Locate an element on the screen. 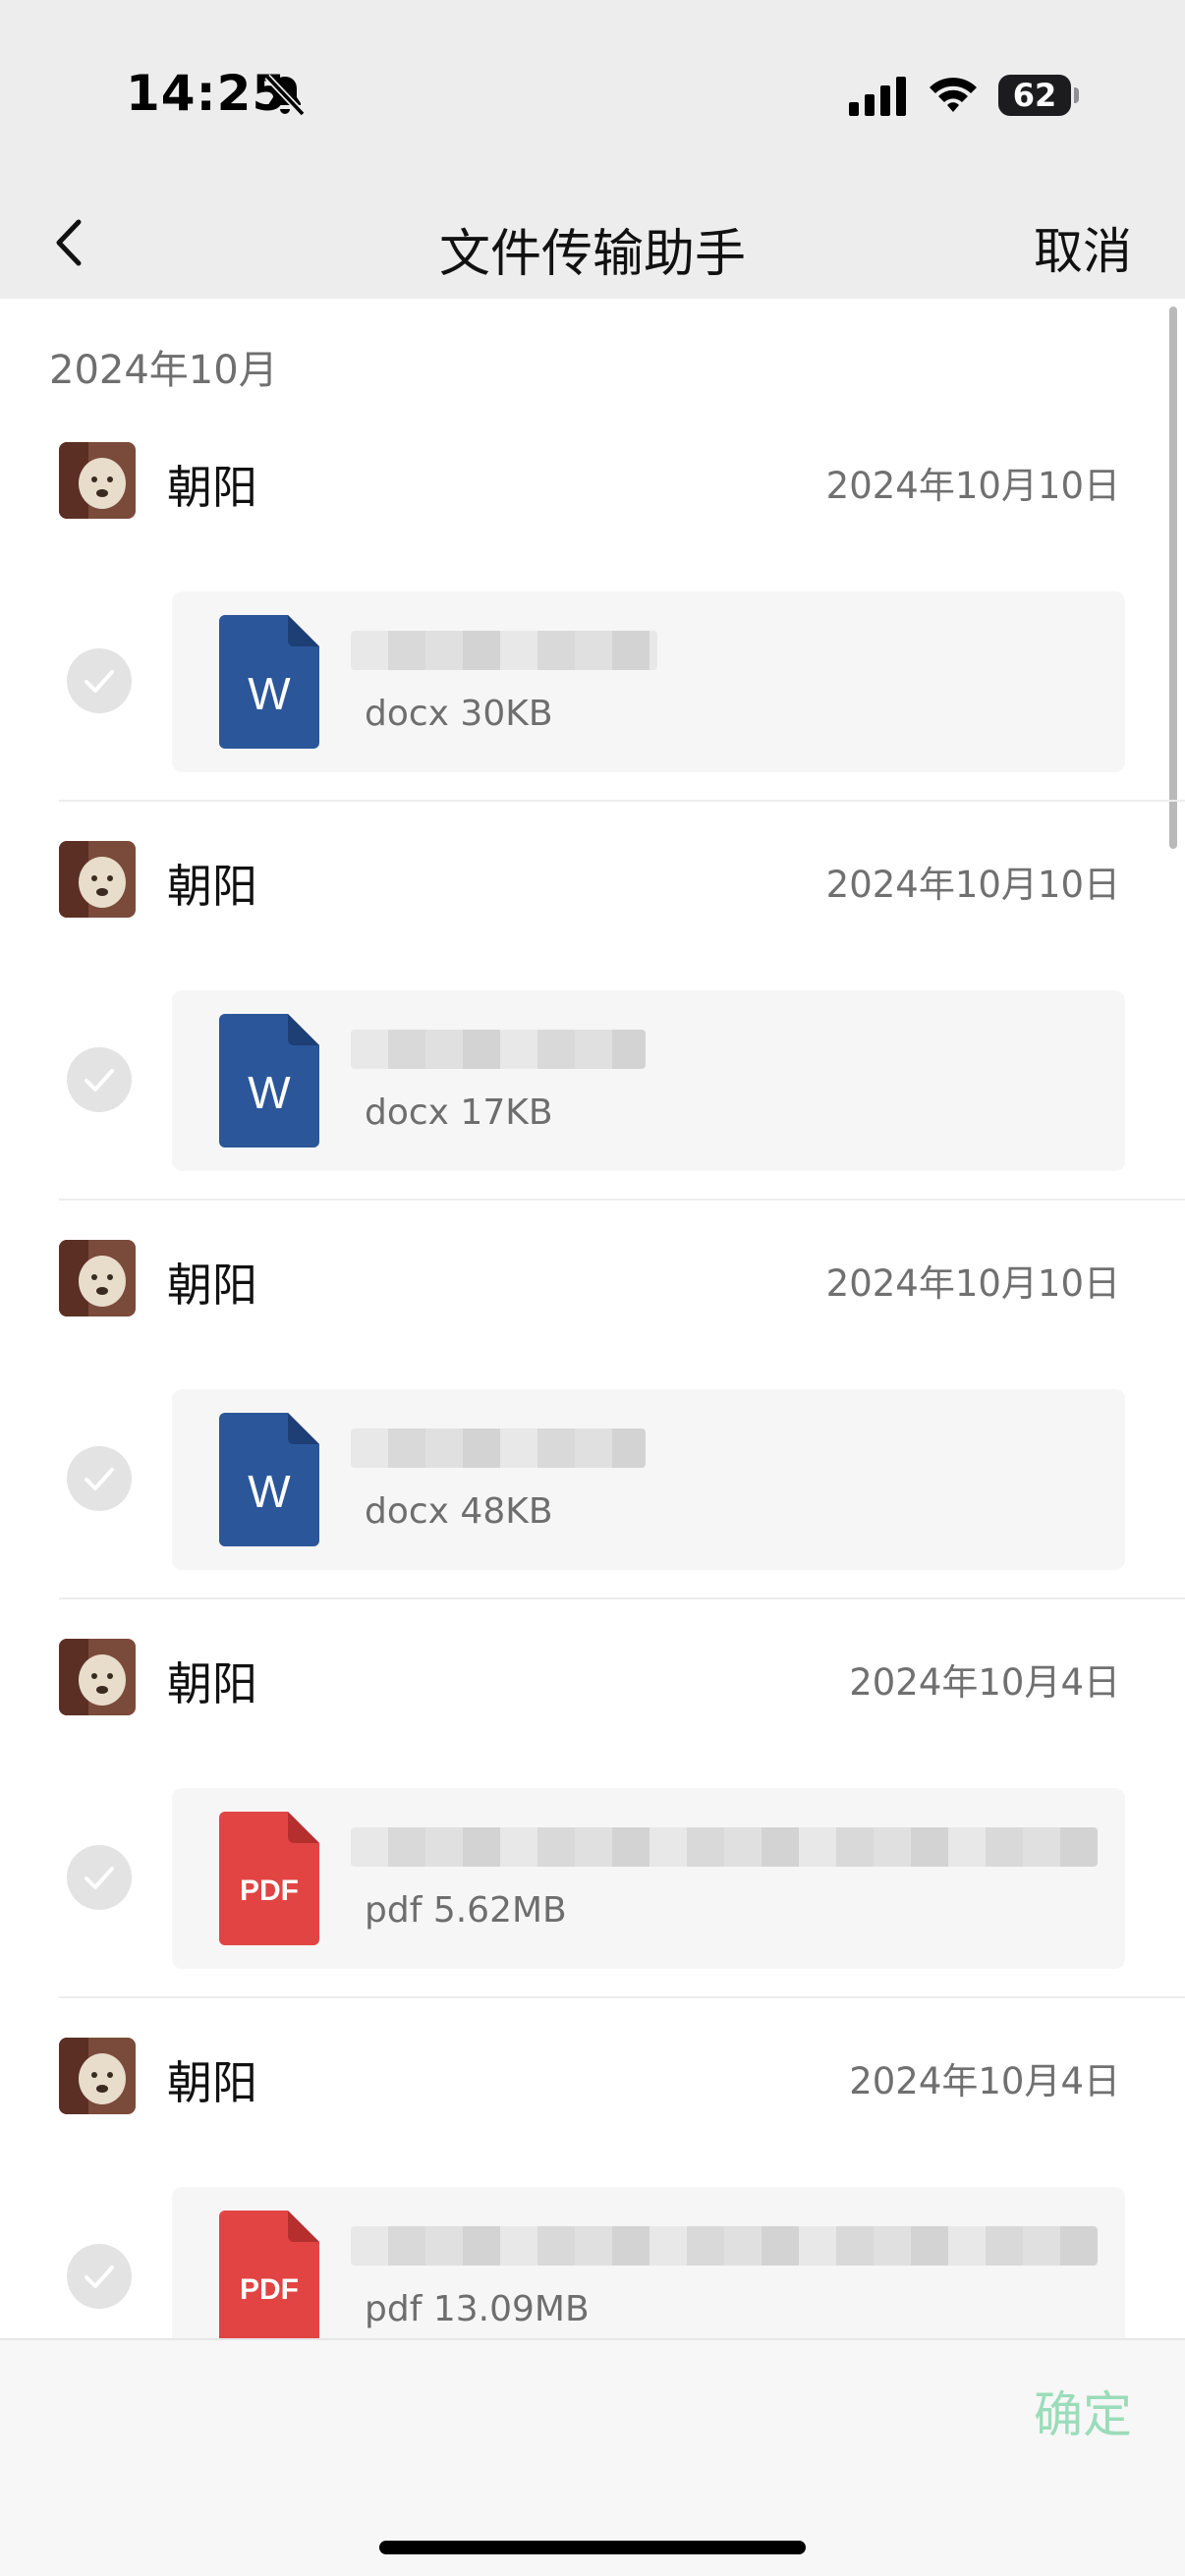 Image resolution: width=1185 pixels, height=2576 pixels. status-bar: 14:25 62 is located at coordinates (592, 93).